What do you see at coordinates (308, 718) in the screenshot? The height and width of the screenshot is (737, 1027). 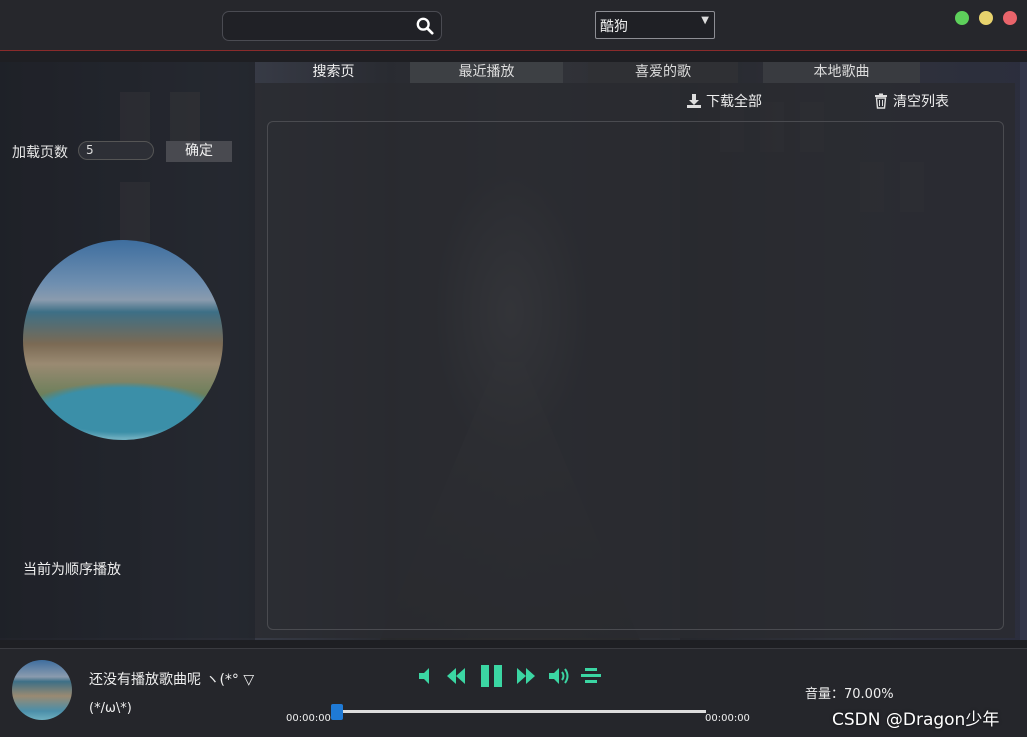 I see `current-time: 00:00:00` at bounding box center [308, 718].